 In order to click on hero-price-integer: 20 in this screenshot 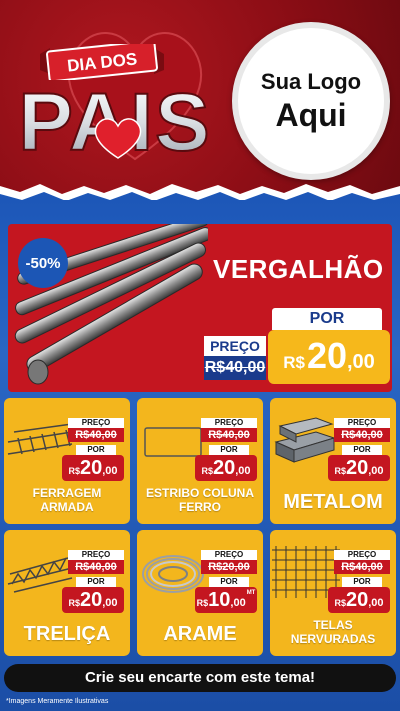, I will do `click(326, 355)`.